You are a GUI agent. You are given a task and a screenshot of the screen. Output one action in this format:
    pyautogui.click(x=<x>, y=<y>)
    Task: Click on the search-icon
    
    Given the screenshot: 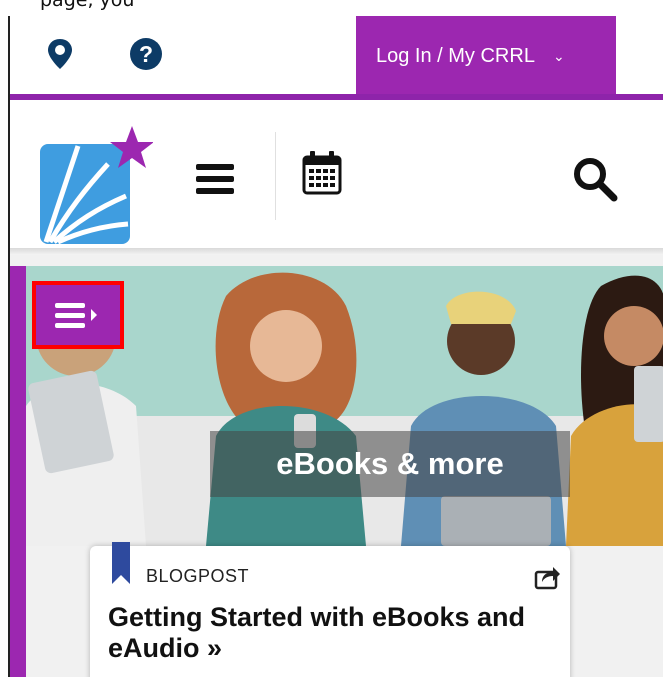 What is the action you would take?
    pyautogui.click(x=595, y=179)
    